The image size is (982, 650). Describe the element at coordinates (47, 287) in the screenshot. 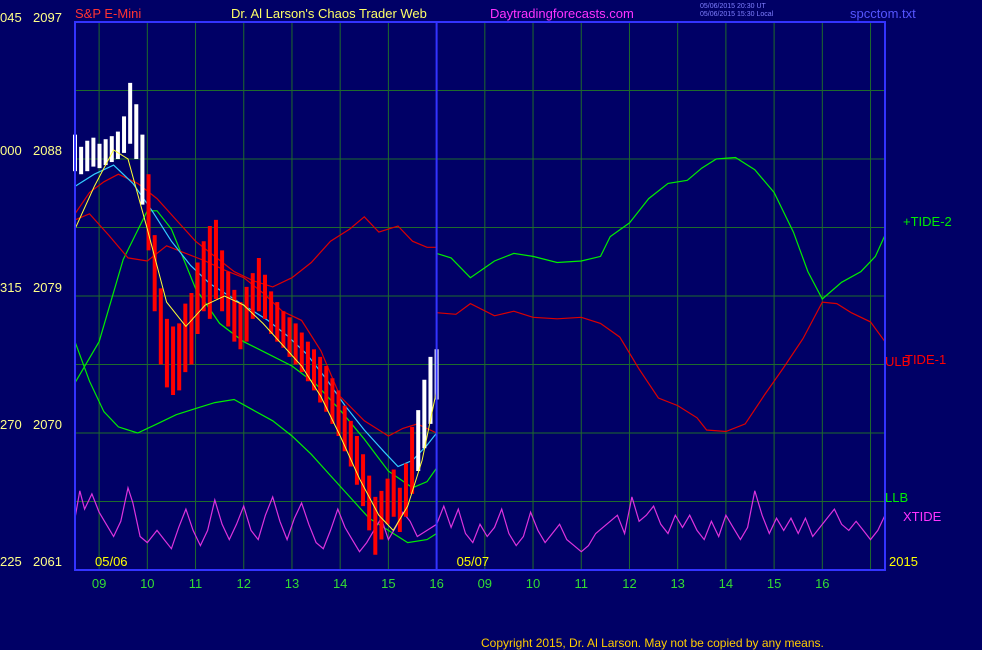

I see `y-tick-label-right: 2079` at that location.